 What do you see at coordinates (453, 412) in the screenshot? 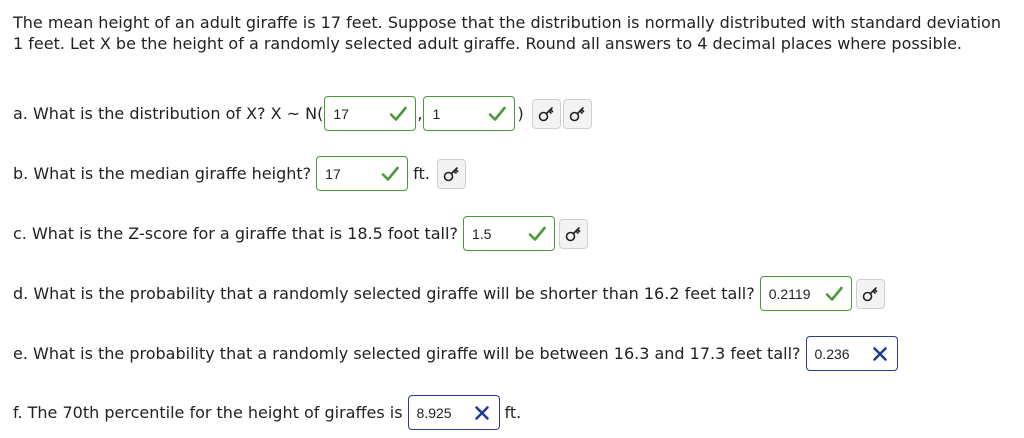
I see `answer-f-field: 8.925` at bounding box center [453, 412].